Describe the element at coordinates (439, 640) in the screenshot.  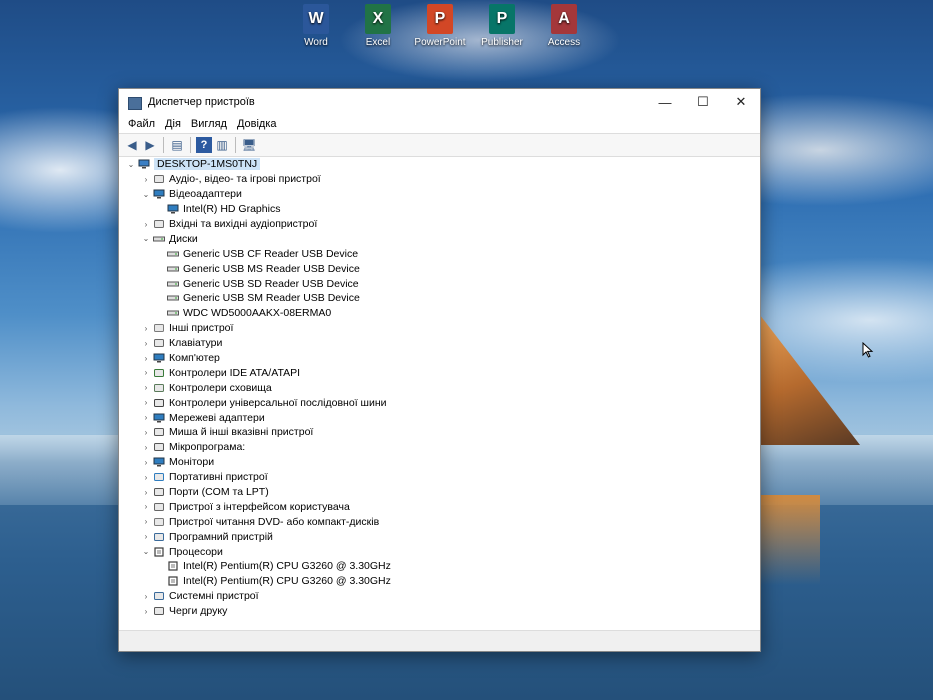
I see `status-bar` at that location.